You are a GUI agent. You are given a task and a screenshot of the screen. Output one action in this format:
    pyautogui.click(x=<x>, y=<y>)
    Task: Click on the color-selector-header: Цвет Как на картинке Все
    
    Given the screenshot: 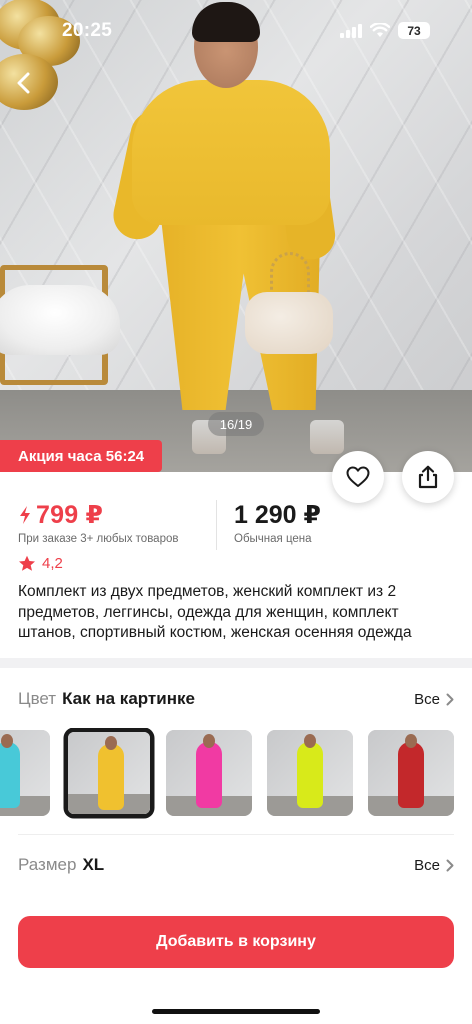 What is the action you would take?
    pyautogui.click(x=236, y=699)
    